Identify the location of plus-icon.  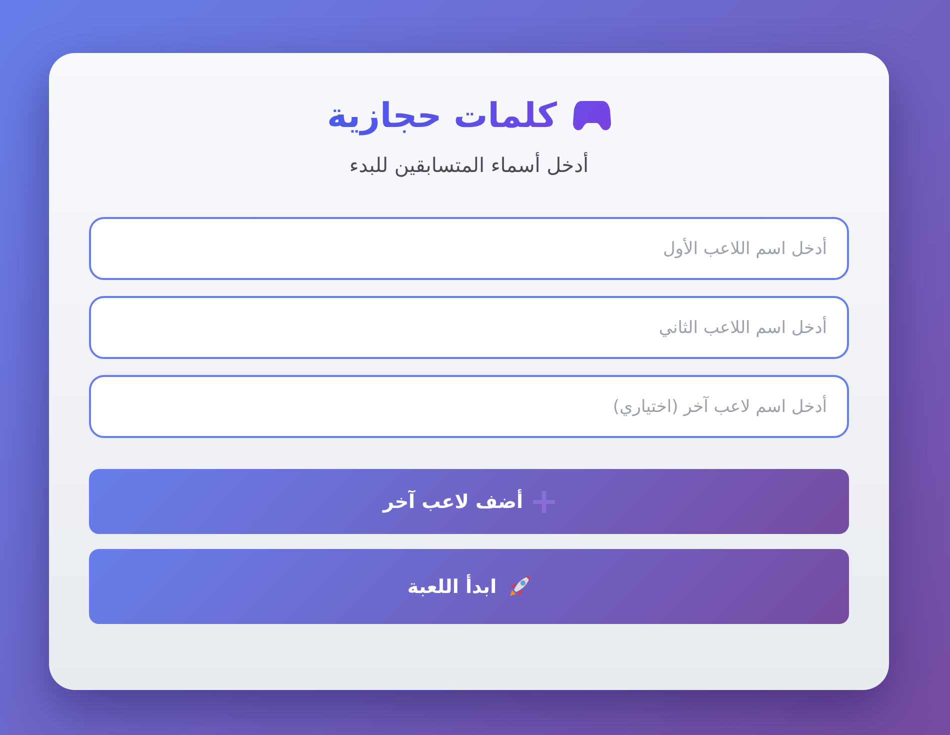
(544, 501).